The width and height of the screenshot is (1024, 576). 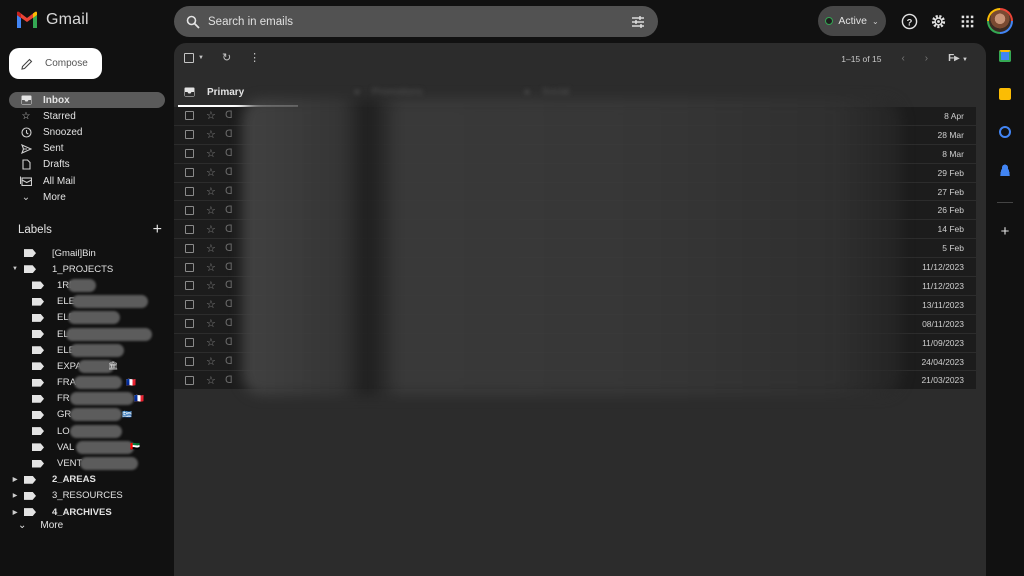 I want to click on sidebar-item-sent: Sent, so click(x=87, y=149).